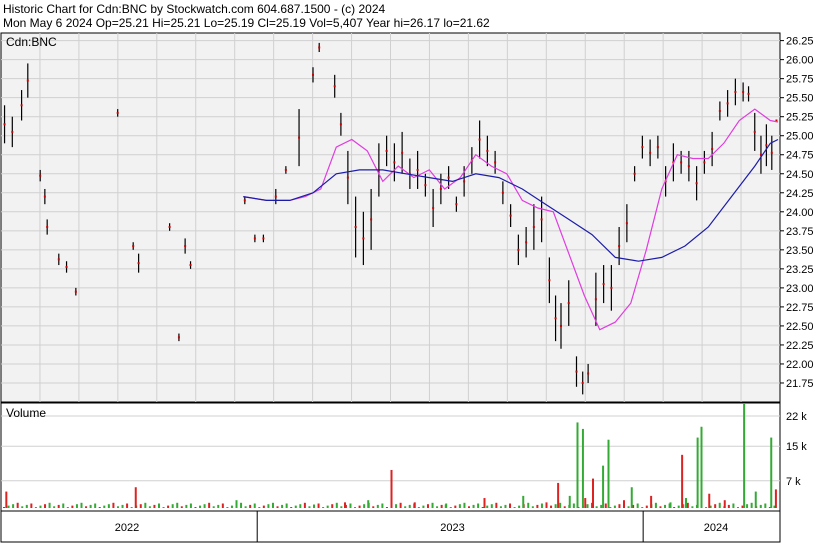 This screenshot has width=830, height=543. What do you see at coordinates (793, 482) in the screenshot?
I see `volume-tick-label: 7 k` at bounding box center [793, 482].